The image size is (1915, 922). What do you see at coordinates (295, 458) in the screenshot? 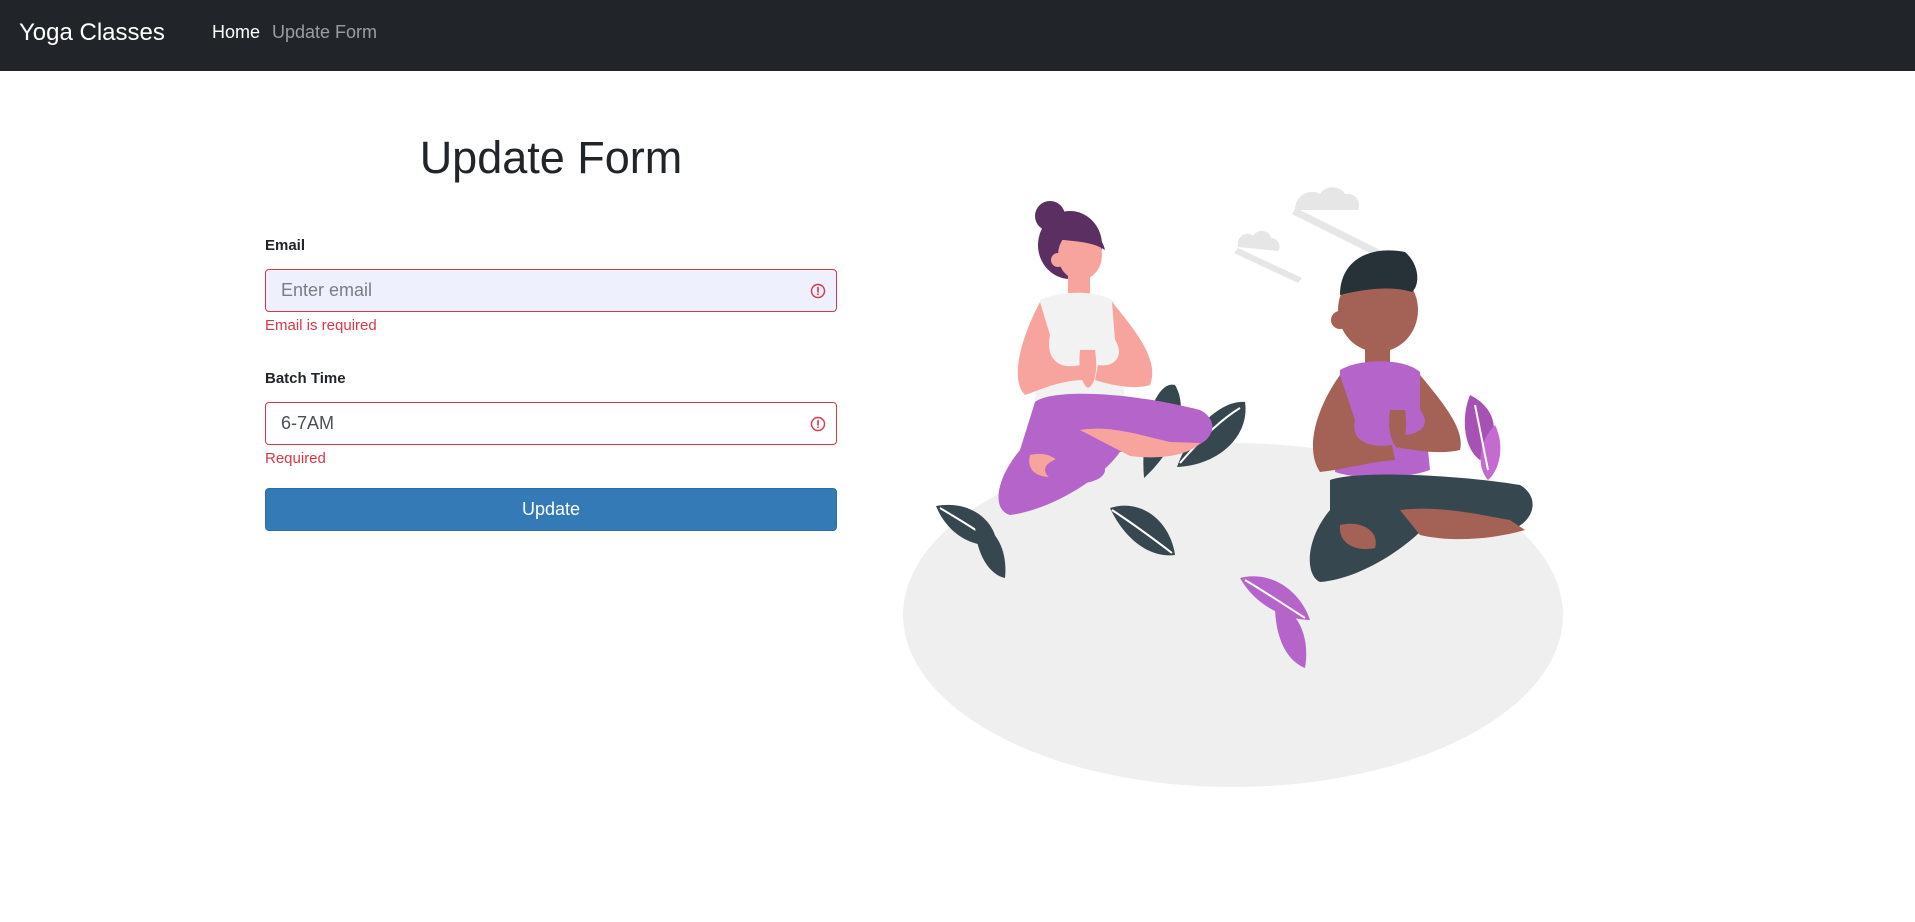
I see `batch-time-error-message: Required` at bounding box center [295, 458].